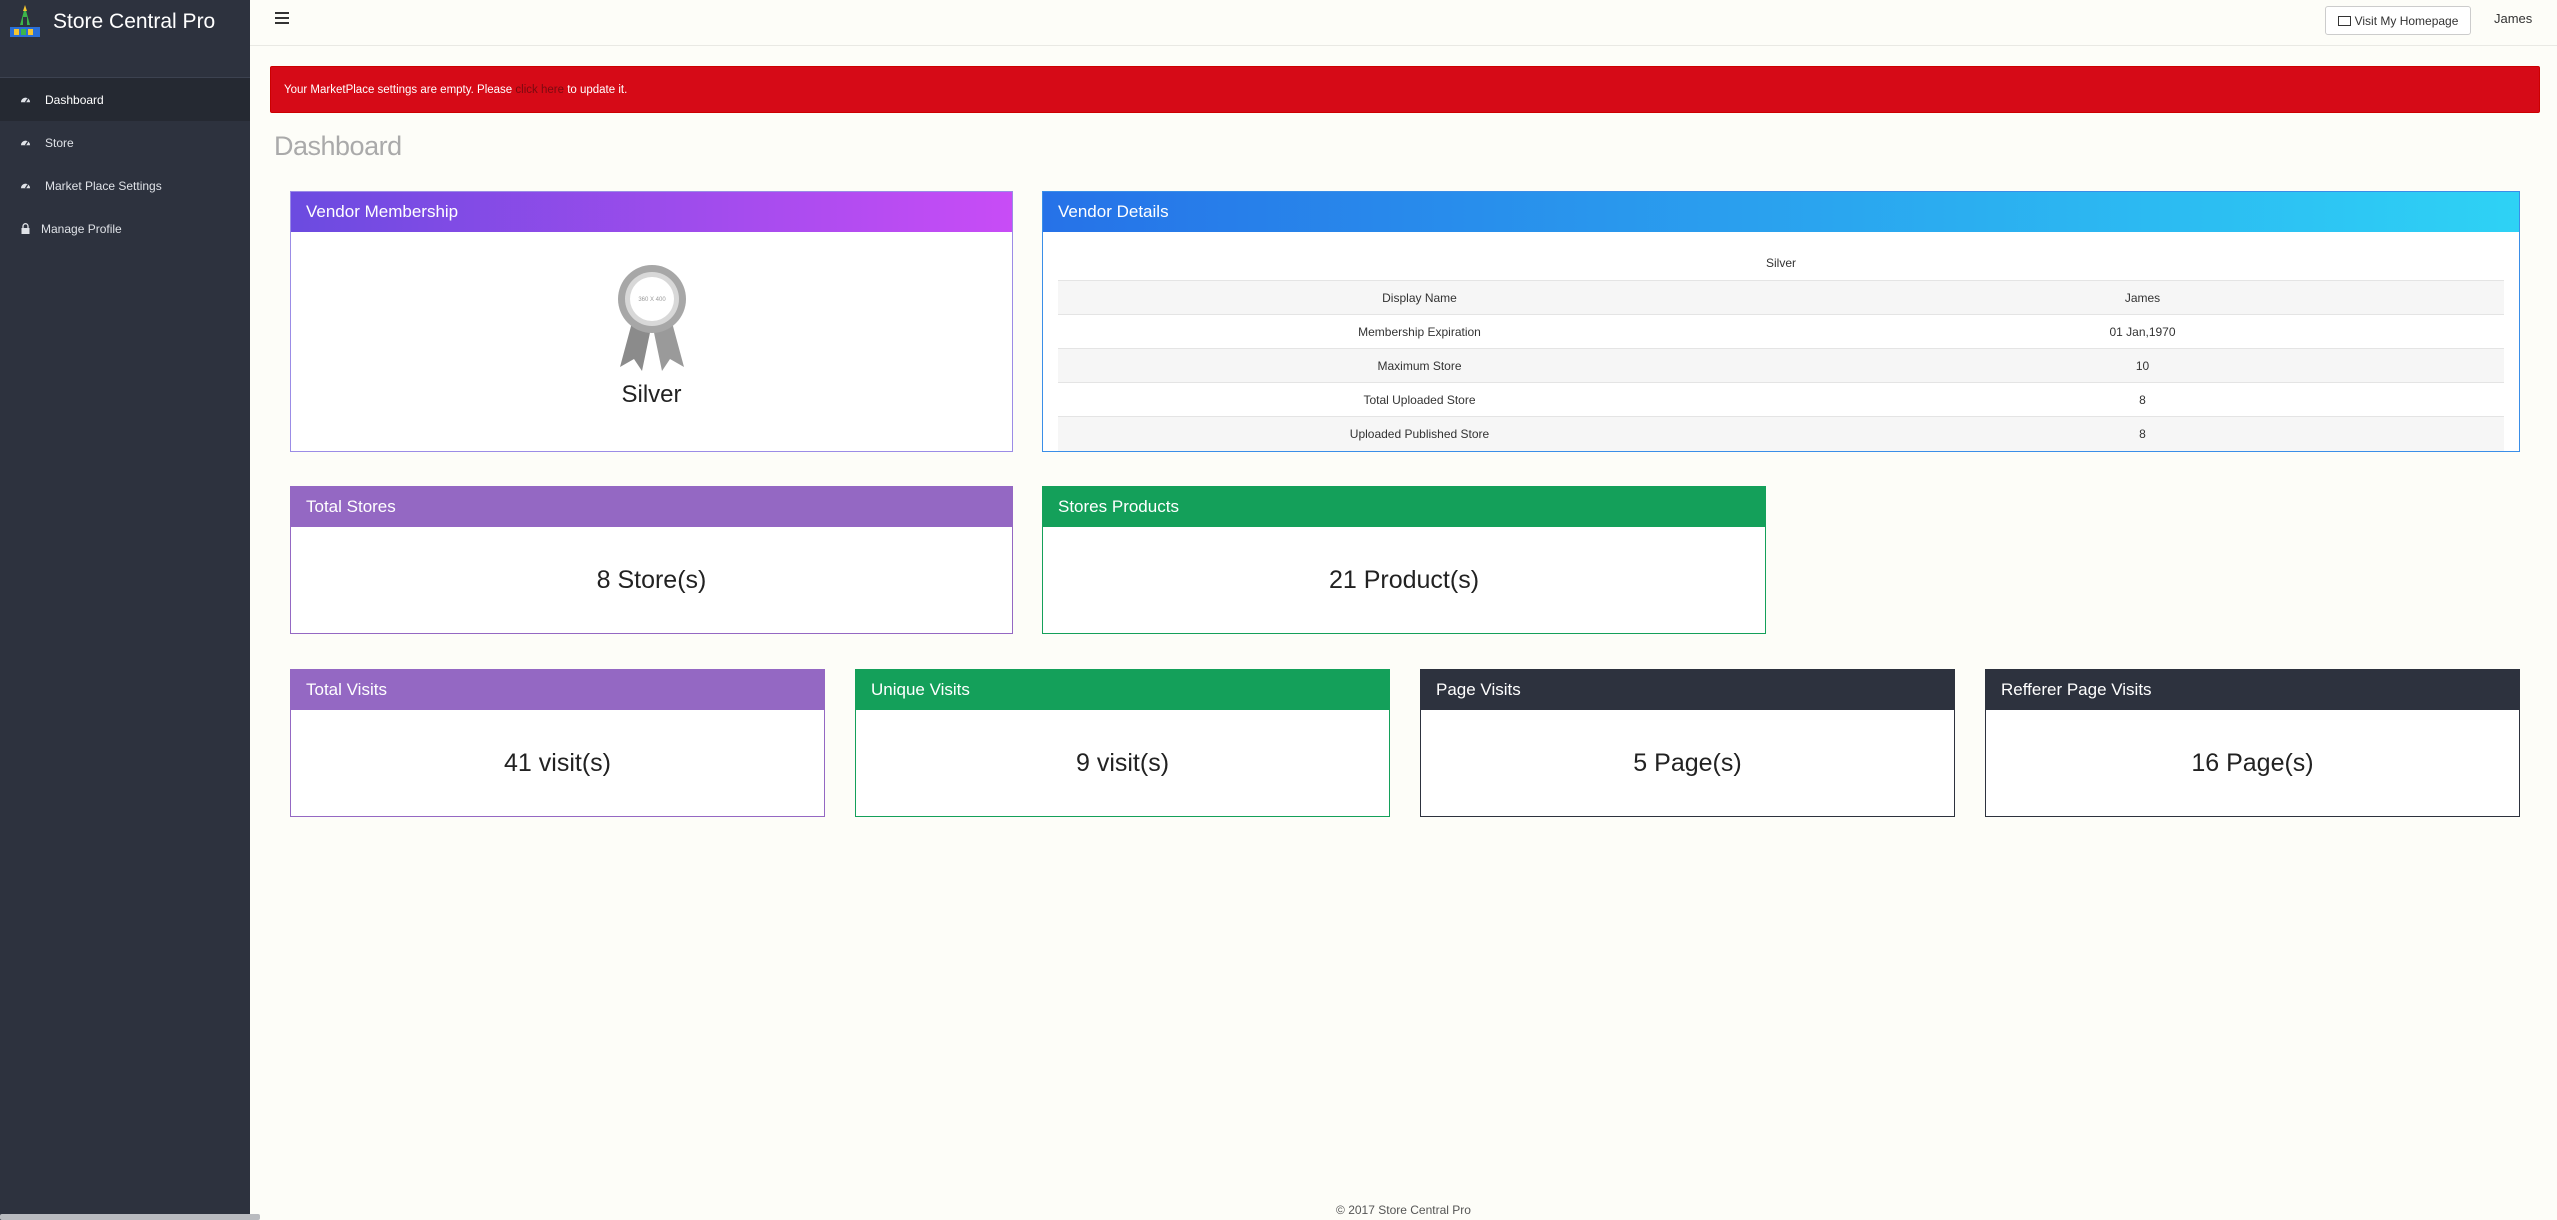 This screenshot has width=2557, height=1220. Describe the element at coordinates (103, 185) in the screenshot. I see `sidebar-item-label: Market Place Settings` at that location.